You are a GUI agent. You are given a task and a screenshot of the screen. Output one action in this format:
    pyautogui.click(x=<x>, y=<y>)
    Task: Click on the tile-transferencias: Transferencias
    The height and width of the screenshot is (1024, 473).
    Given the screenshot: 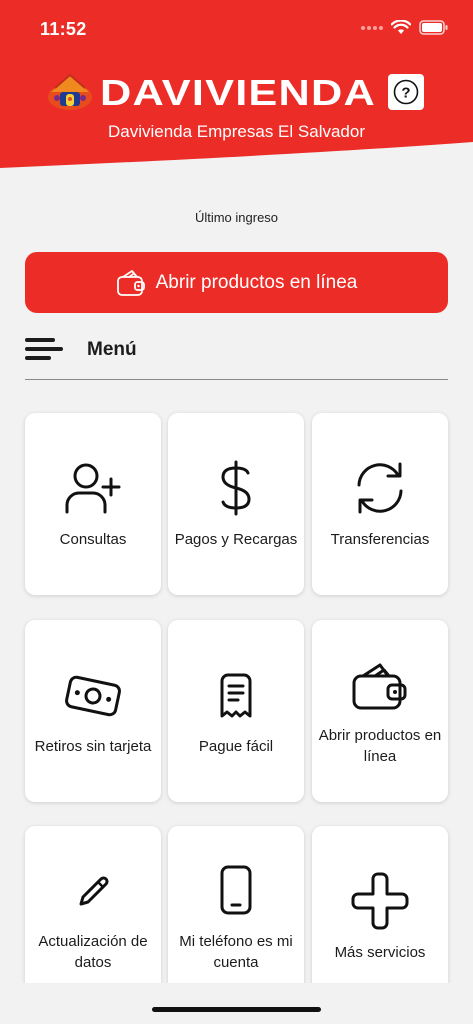 What is the action you would take?
    pyautogui.click(x=380, y=504)
    